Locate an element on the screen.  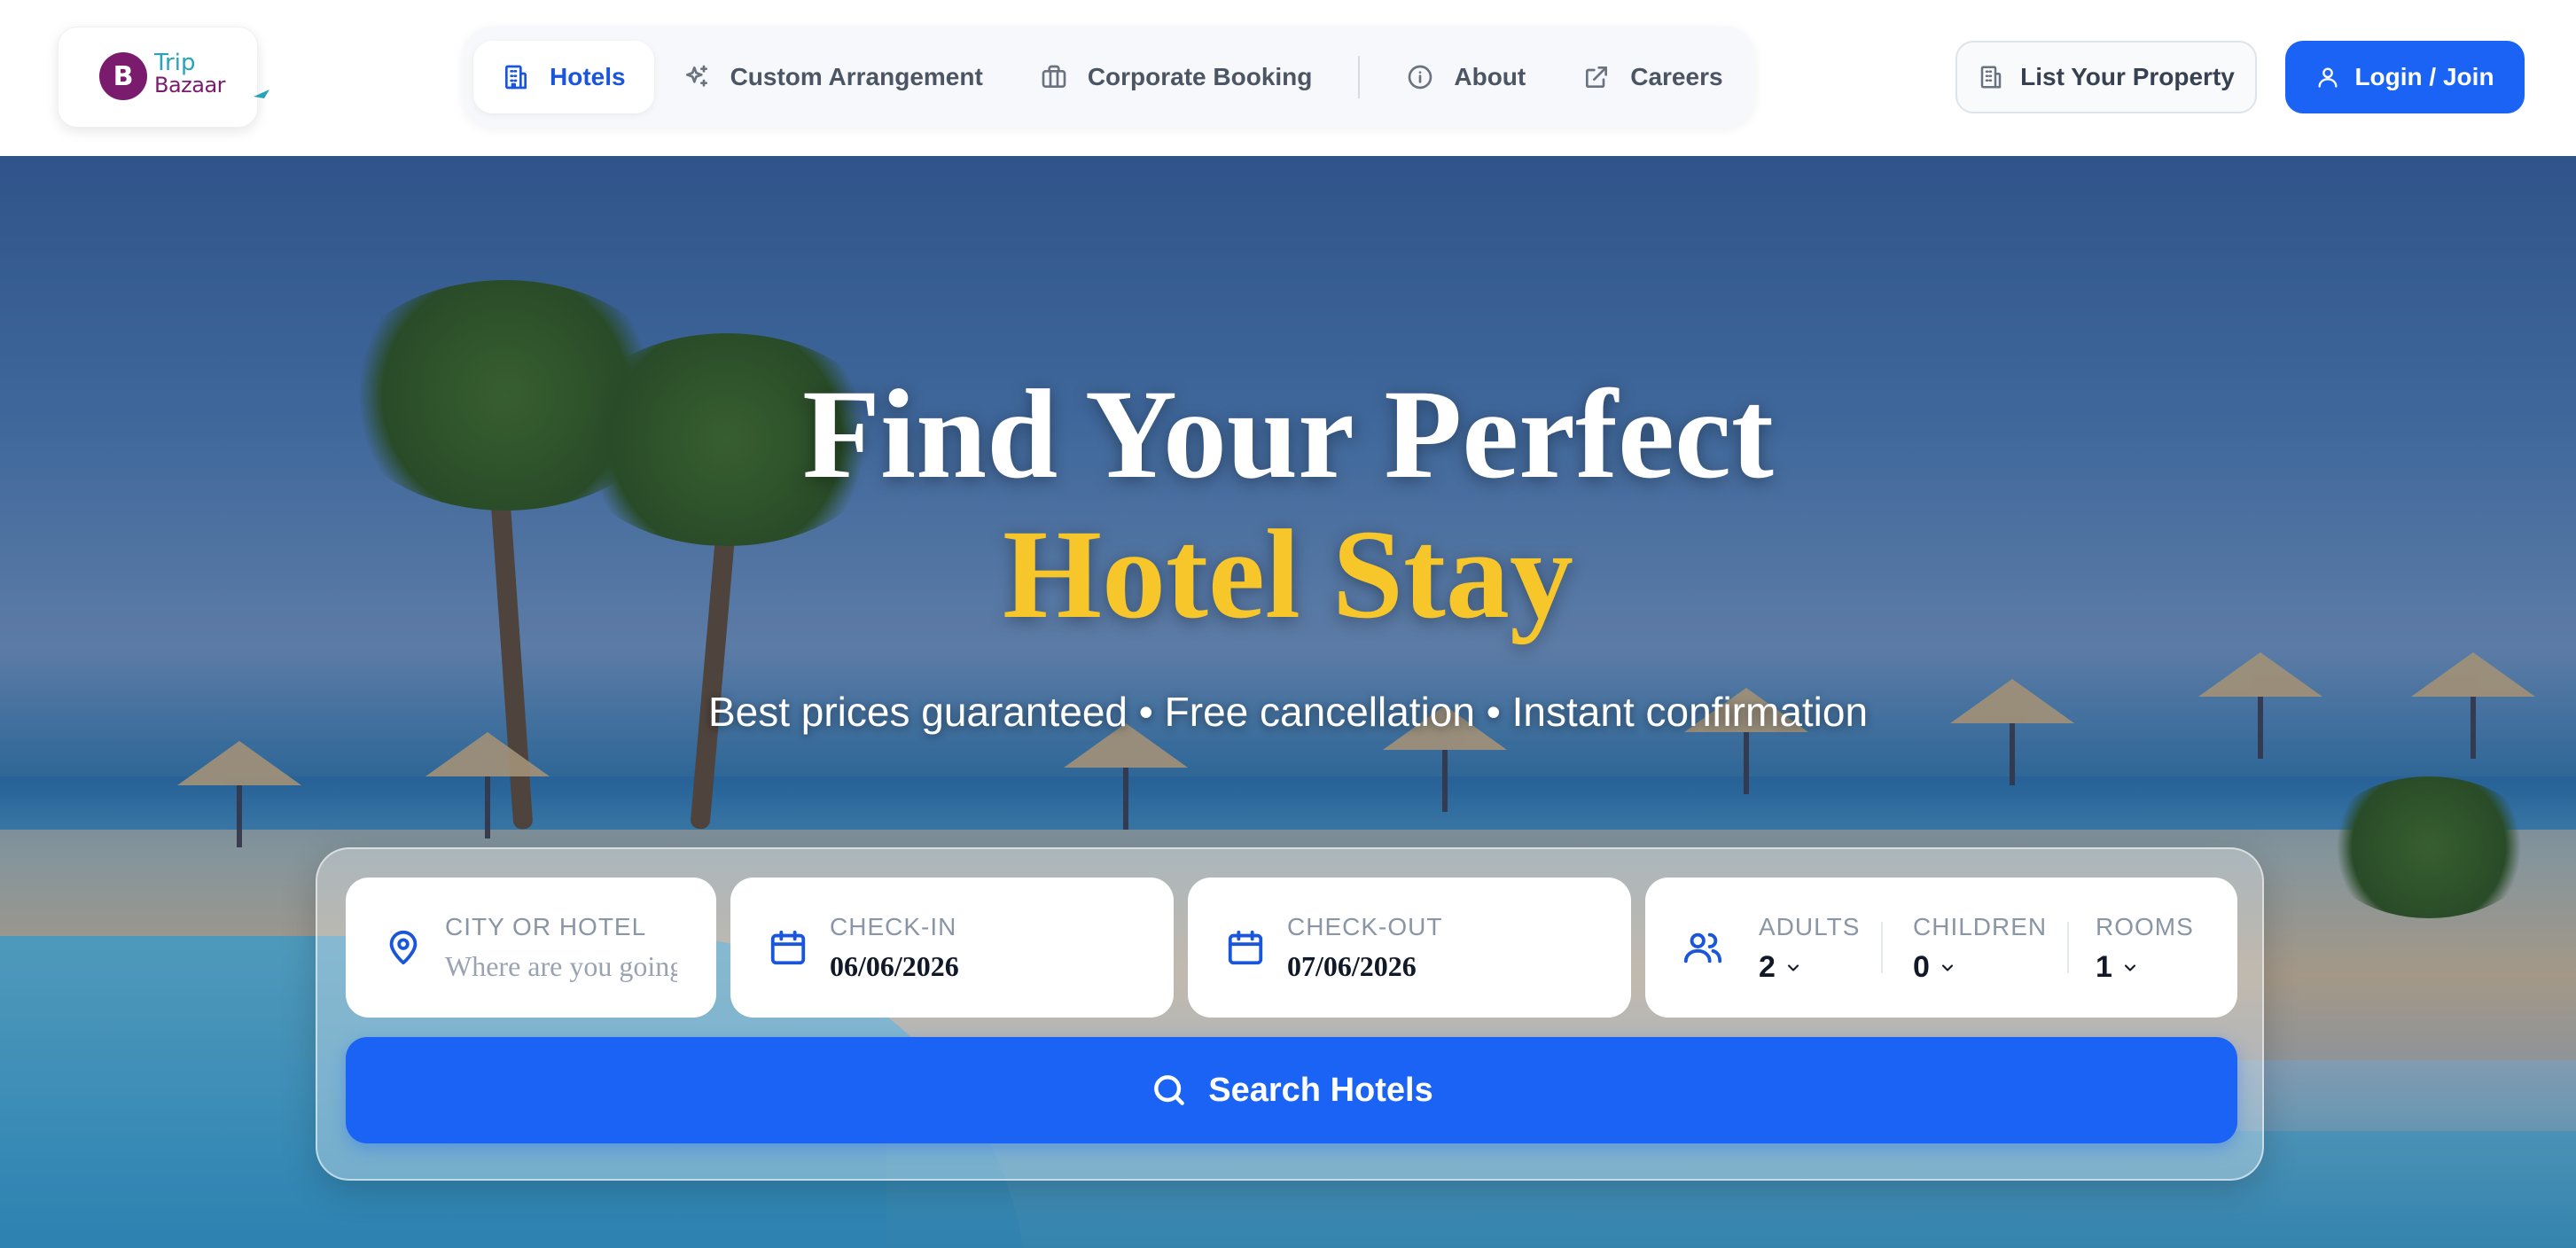
nav-careers: Careers is located at coordinates (1652, 77).